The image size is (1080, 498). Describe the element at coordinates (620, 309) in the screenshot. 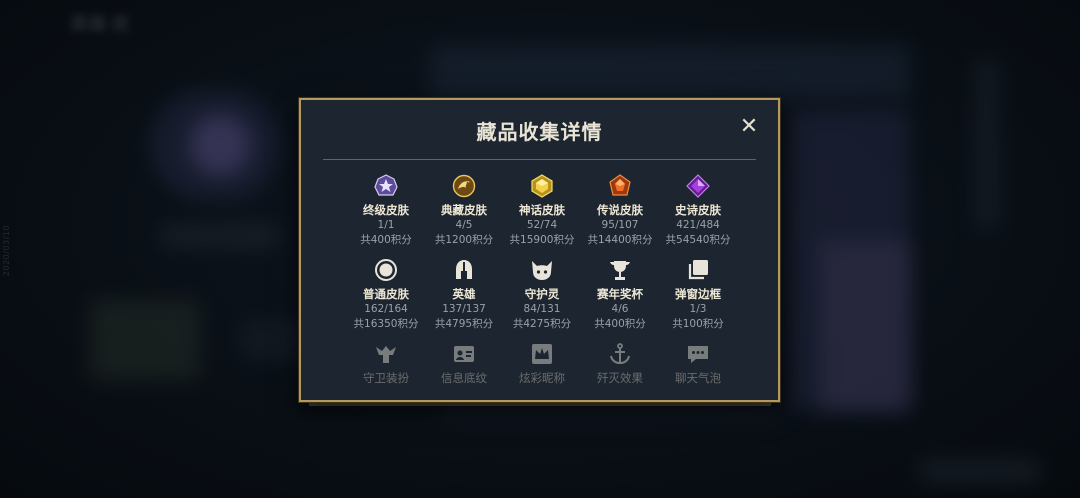

I see `item-count: 4/6` at that location.